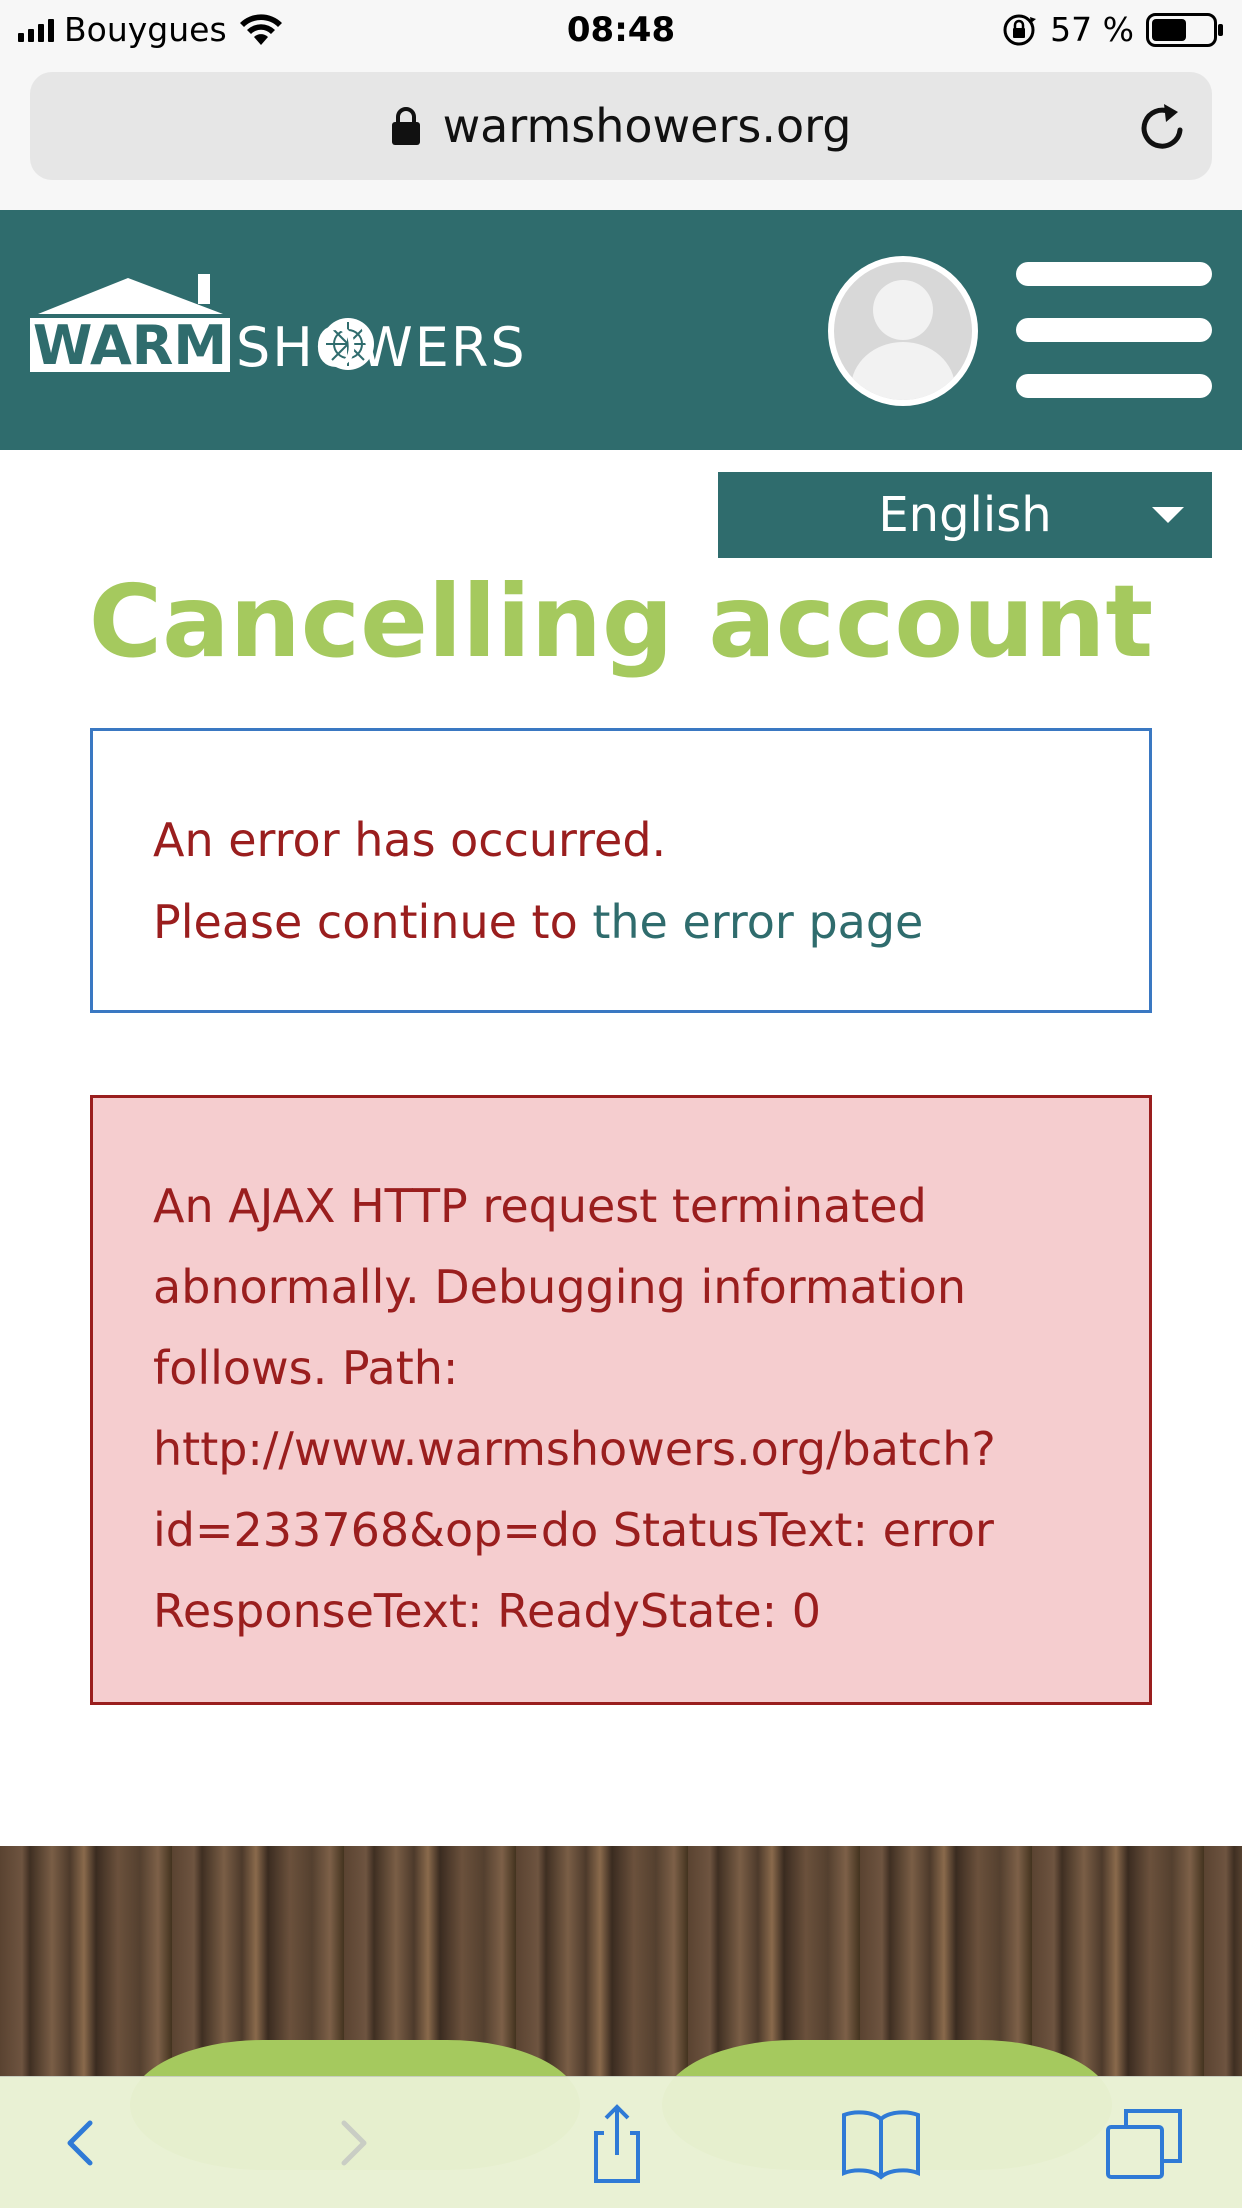 This screenshot has height=2208, width=1242. Describe the element at coordinates (1184, 30) in the screenshot. I see `battery-icon` at that location.